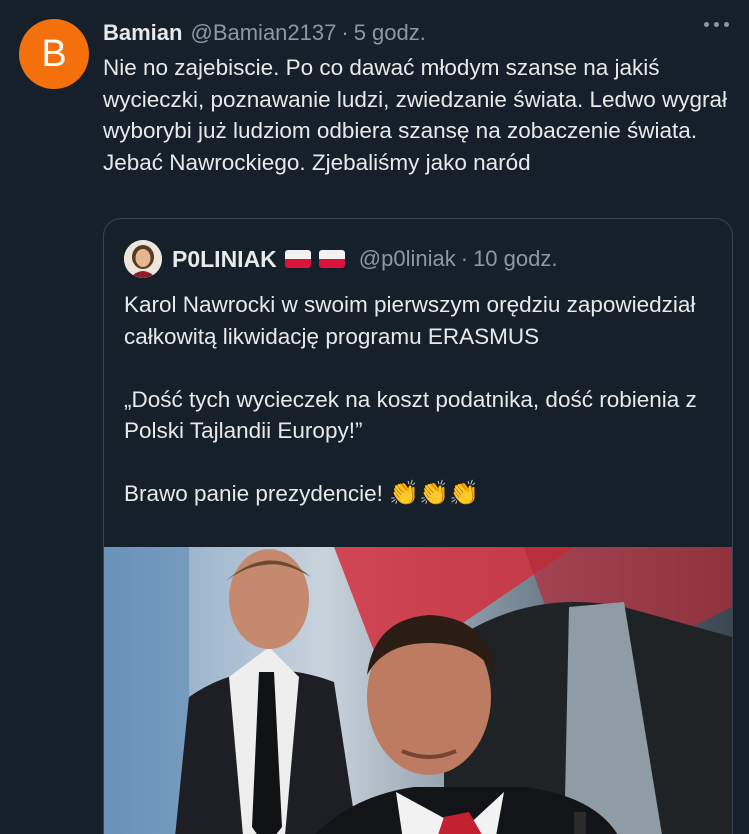 The width and height of the screenshot is (749, 834). I want to click on quoted-tweet-header: P0LINIAK @p0liniak · 10 godz., so click(340, 259).